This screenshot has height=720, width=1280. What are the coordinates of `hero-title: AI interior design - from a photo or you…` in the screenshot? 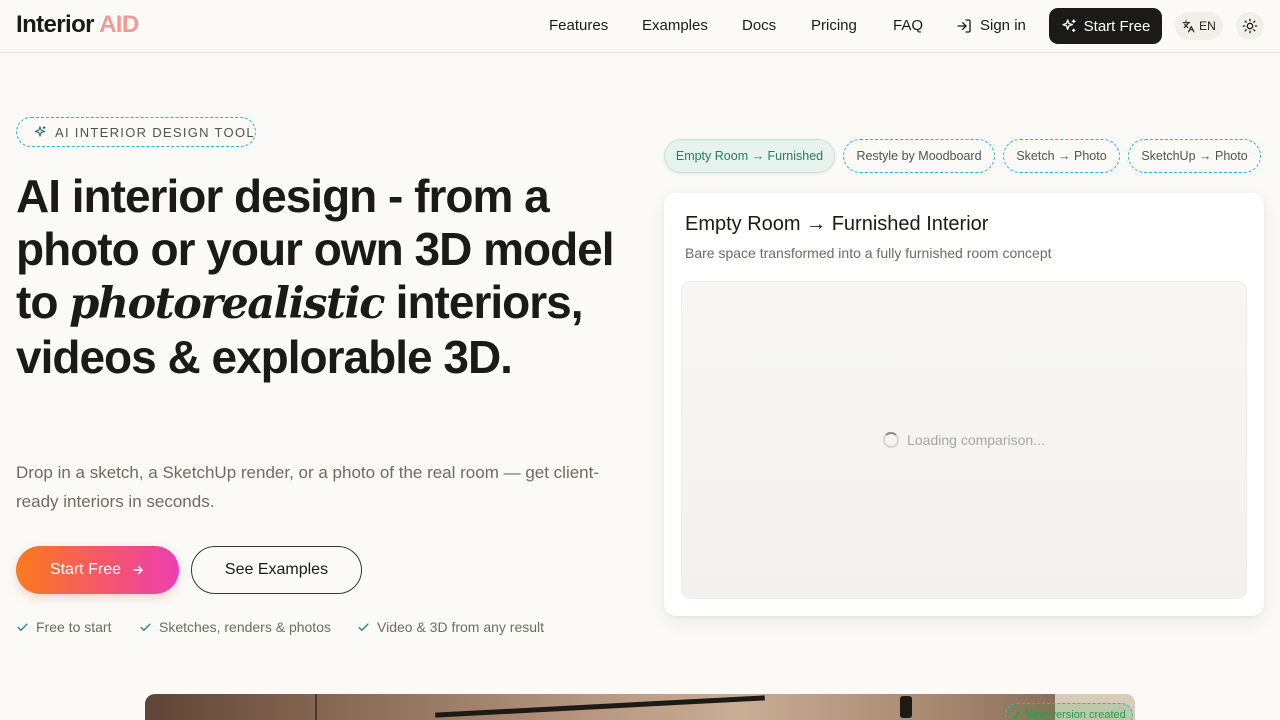 It's located at (326, 277).